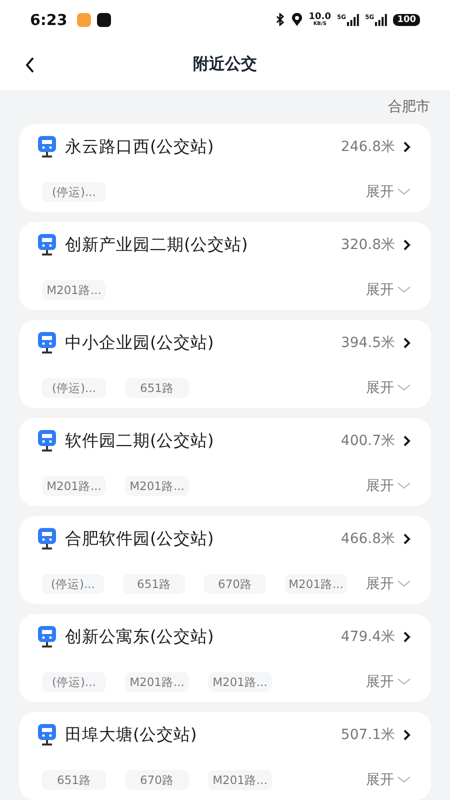  What do you see at coordinates (157, 245) in the screenshot?
I see `station-name: 创新产业园二期(公交站)` at bounding box center [157, 245].